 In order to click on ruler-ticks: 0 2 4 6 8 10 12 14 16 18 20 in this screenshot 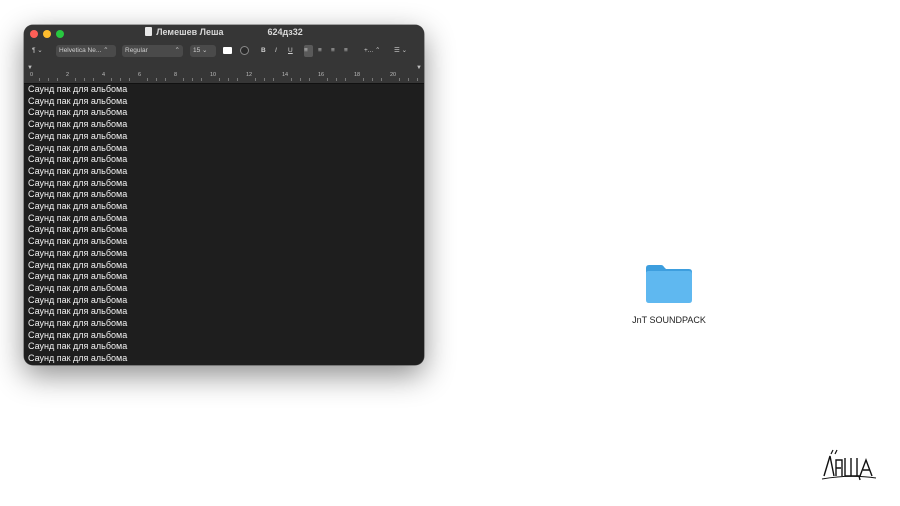, I will do `click(224, 76)`.